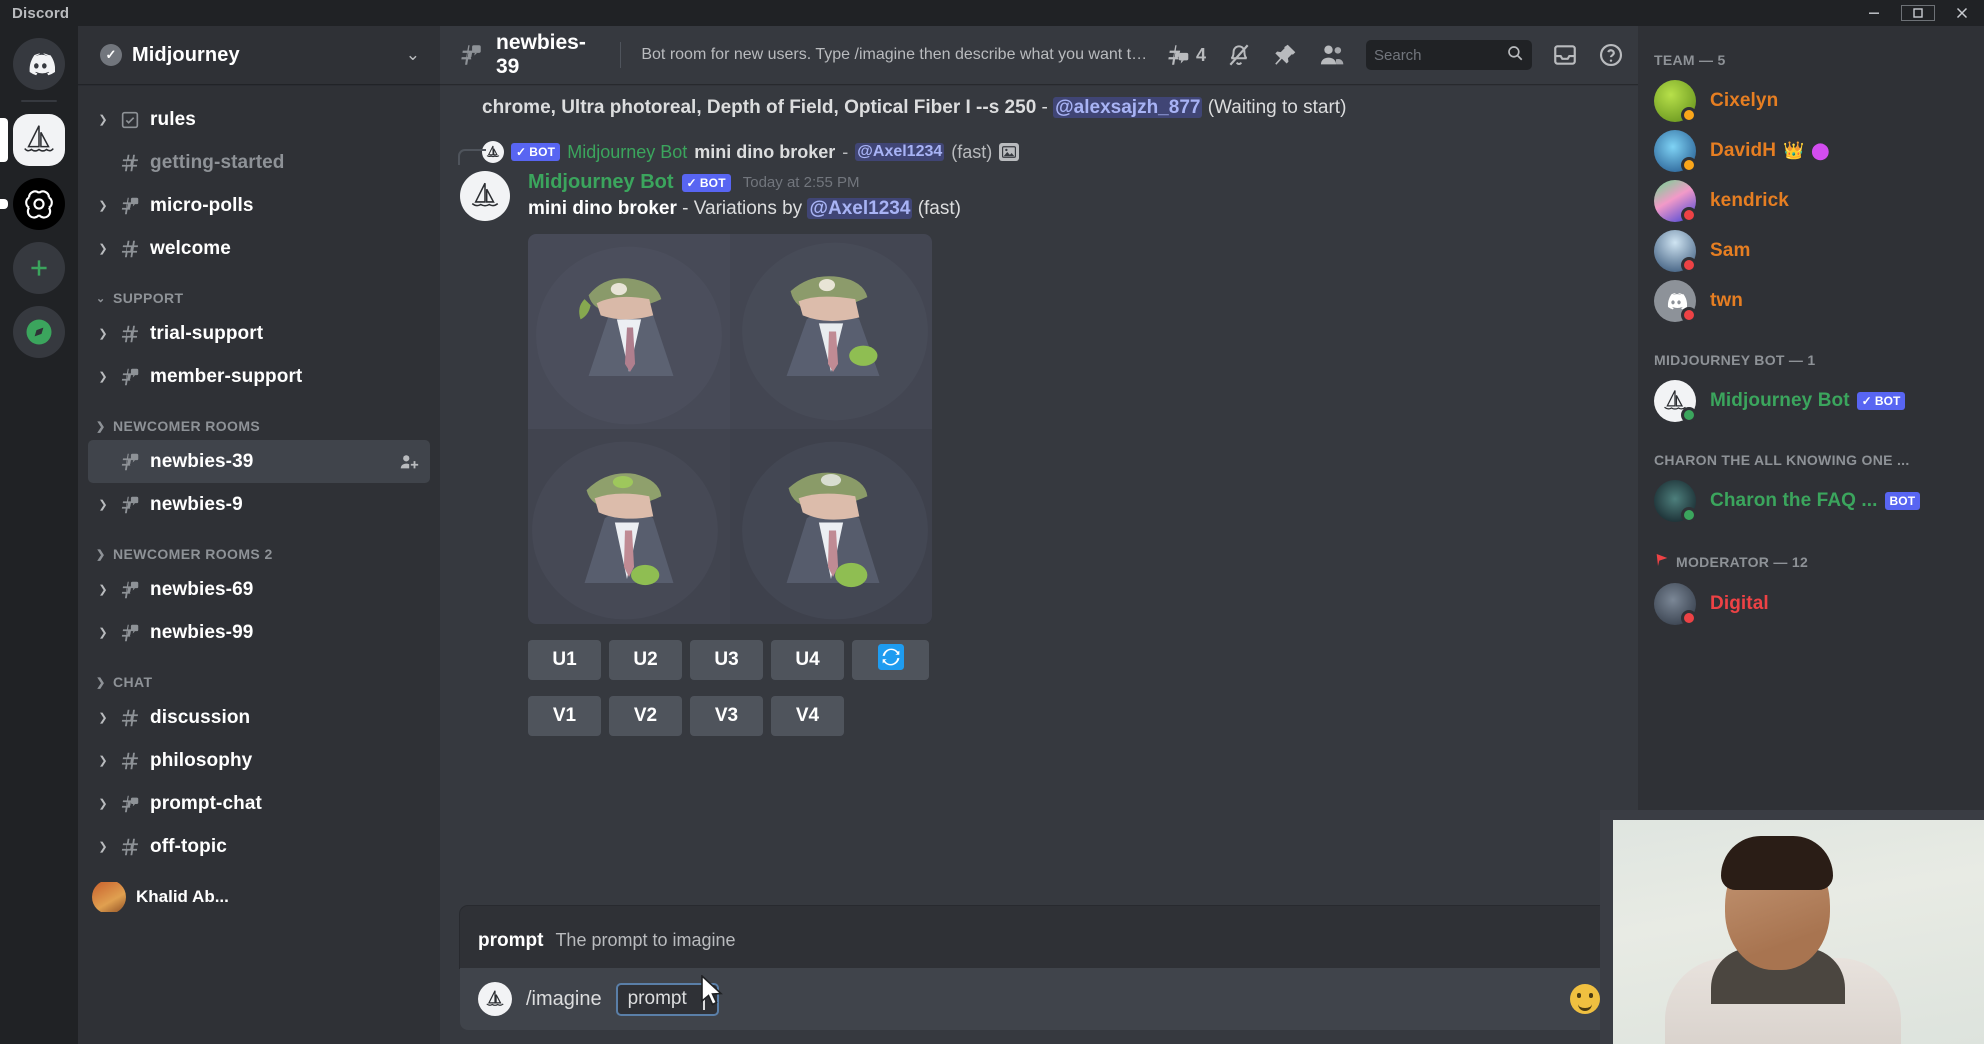 The width and height of the screenshot is (1984, 1044). What do you see at coordinates (1185, 55) in the screenshot?
I see `threads-icon: 4` at bounding box center [1185, 55].